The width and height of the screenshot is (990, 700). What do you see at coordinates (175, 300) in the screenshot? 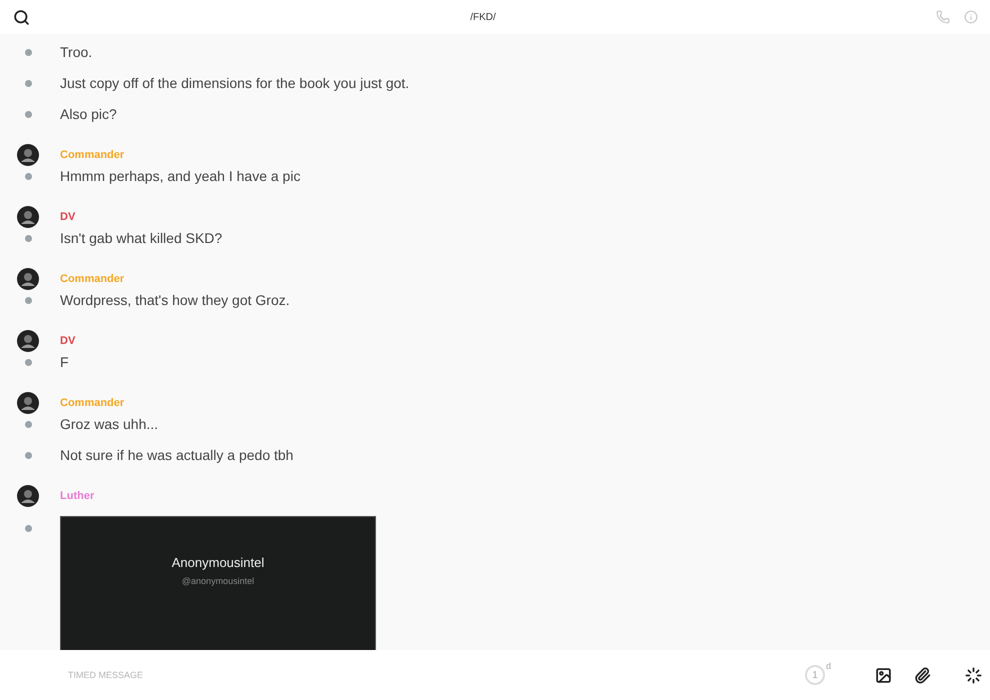
I see `message-text: Wordpress, that's how they got Groz.` at bounding box center [175, 300].